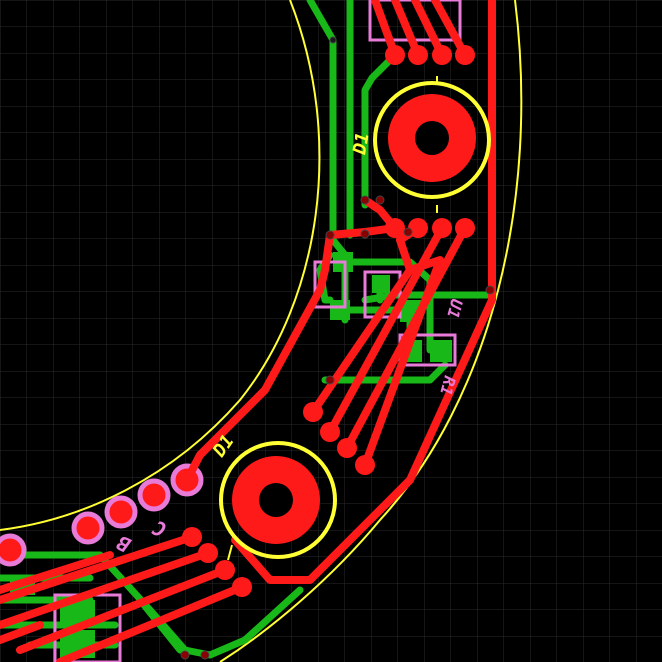 This screenshot has height=662, width=662. Describe the element at coordinates (432, 138) in the screenshot. I see `led-upper-hole` at that location.